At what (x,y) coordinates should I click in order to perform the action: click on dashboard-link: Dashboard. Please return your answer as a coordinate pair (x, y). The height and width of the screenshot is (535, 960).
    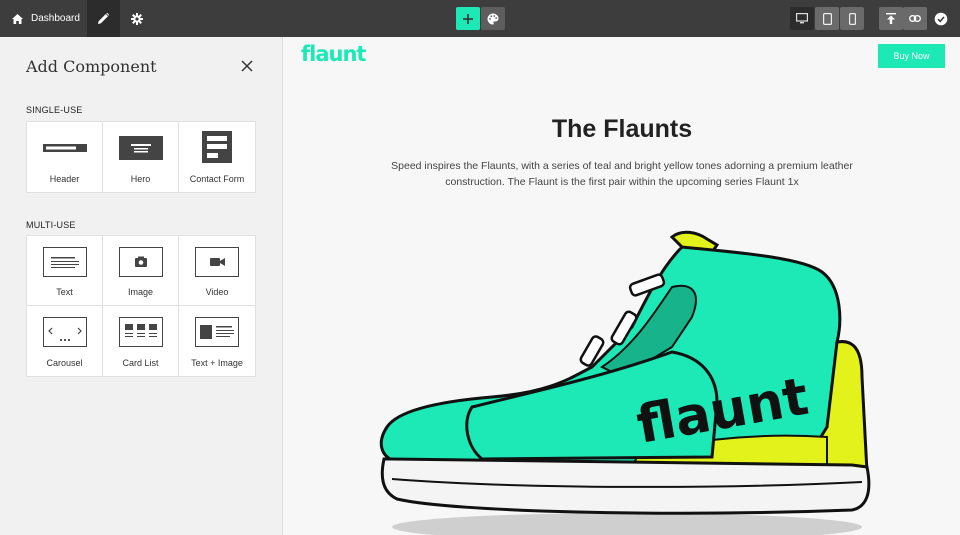
    Looking at the image, I should click on (43, 18).